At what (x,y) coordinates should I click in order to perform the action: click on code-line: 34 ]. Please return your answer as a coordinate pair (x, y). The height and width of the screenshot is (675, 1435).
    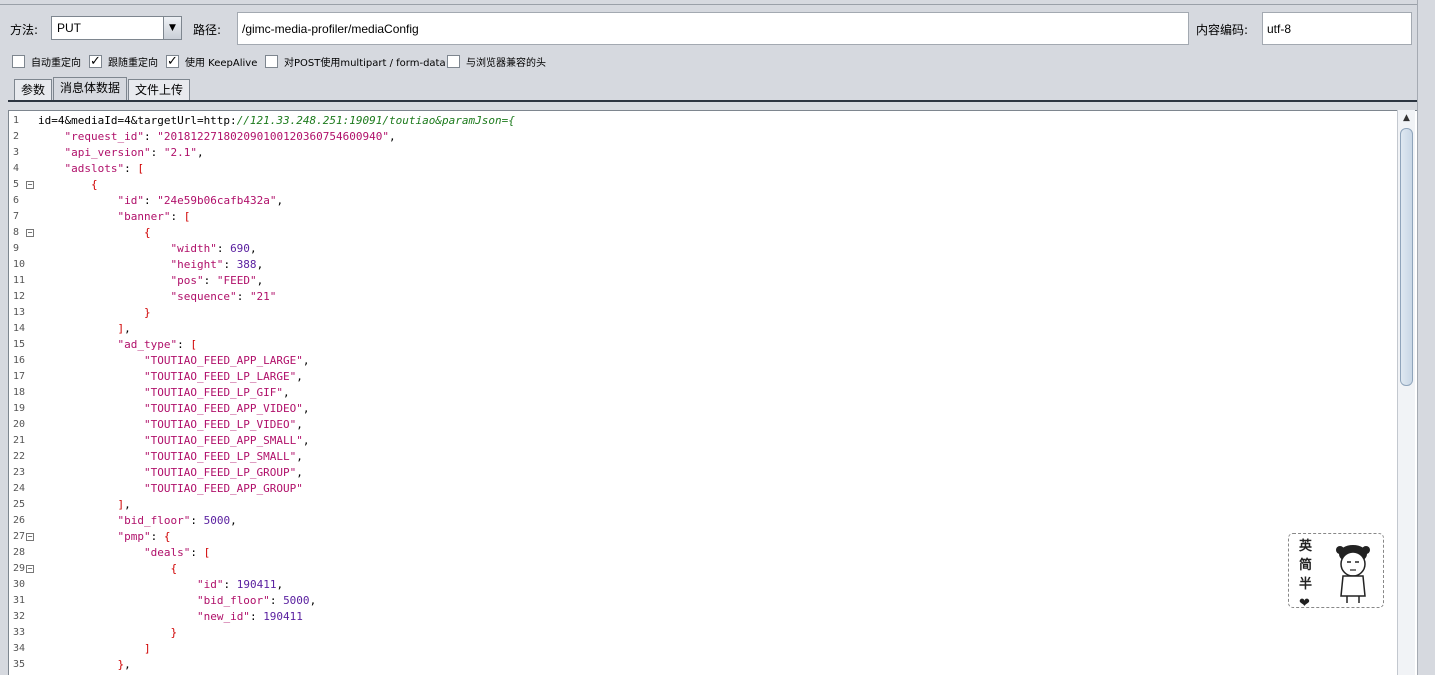
    Looking at the image, I should click on (704, 649).